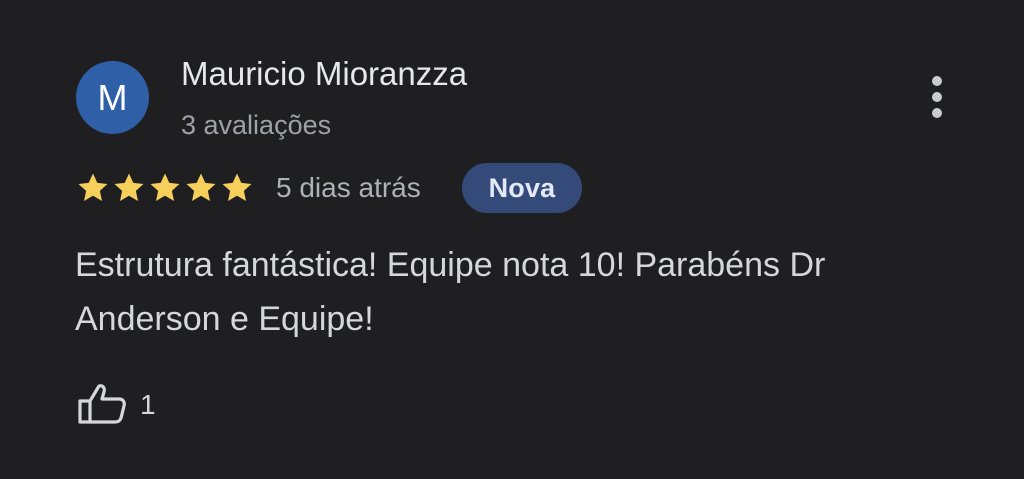 The image size is (1024, 479). I want to click on more-vert-icon, so click(937, 81).